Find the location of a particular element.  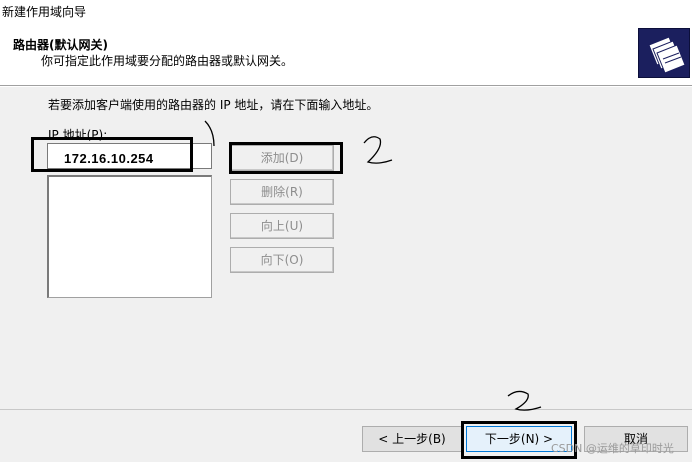

highlight-box-ip-input is located at coordinates (112, 154).